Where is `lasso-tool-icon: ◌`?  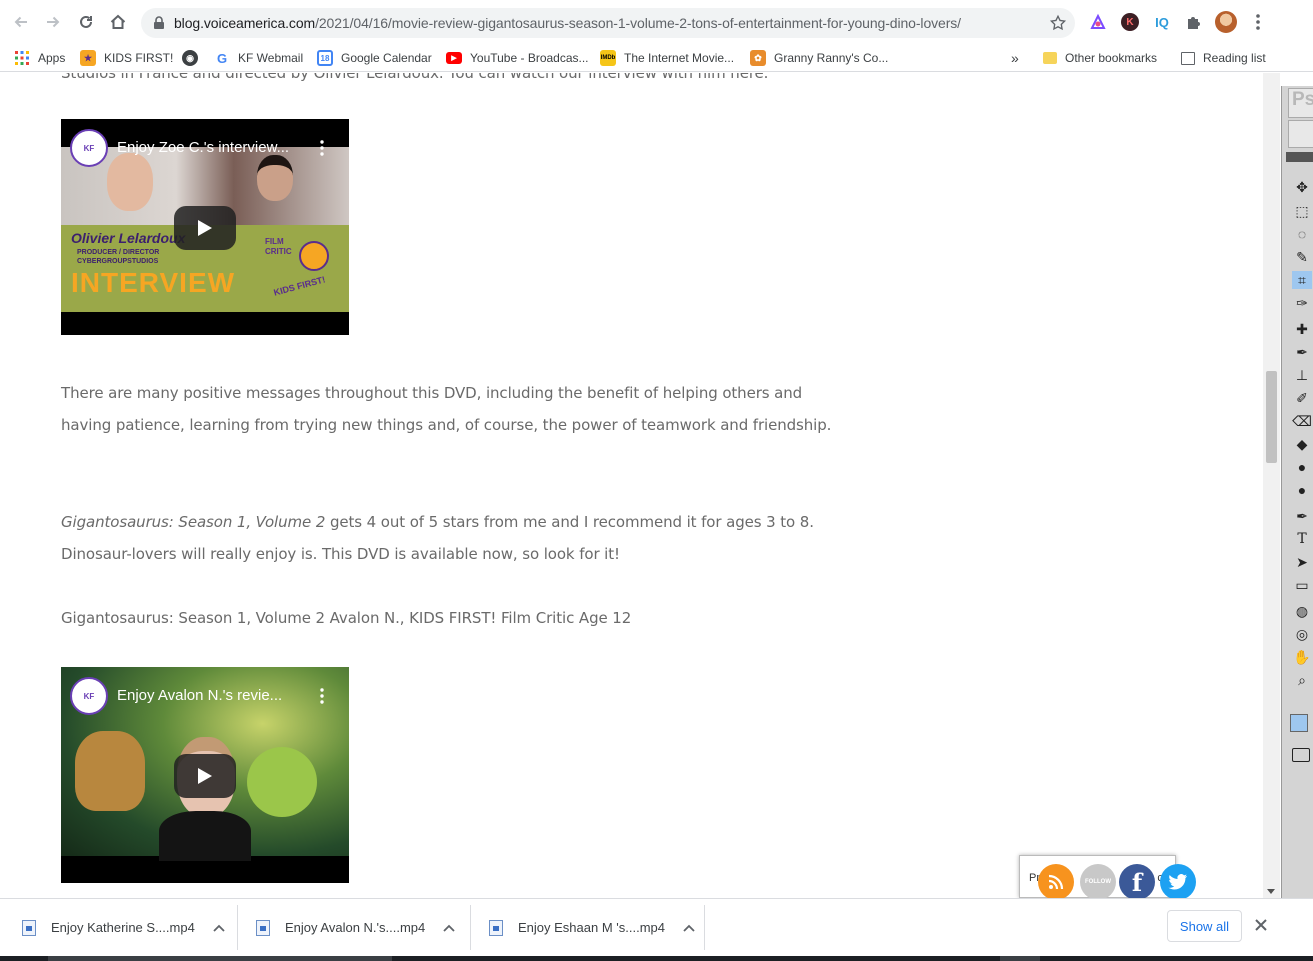 lasso-tool-icon: ◌ is located at coordinates (1302, 234).